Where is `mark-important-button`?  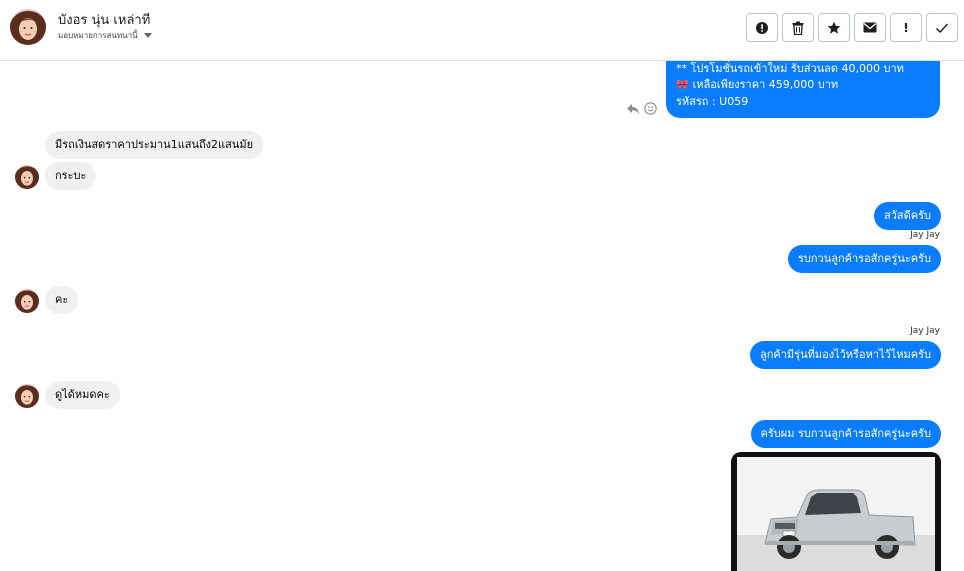 mark-important-button is located at coordinates (762, 27).